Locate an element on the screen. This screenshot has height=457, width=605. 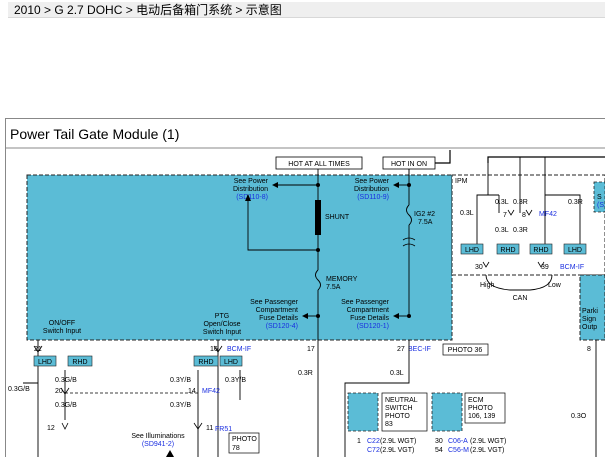
ipm-rhd2: RHD is located at coordinates (540, 250).